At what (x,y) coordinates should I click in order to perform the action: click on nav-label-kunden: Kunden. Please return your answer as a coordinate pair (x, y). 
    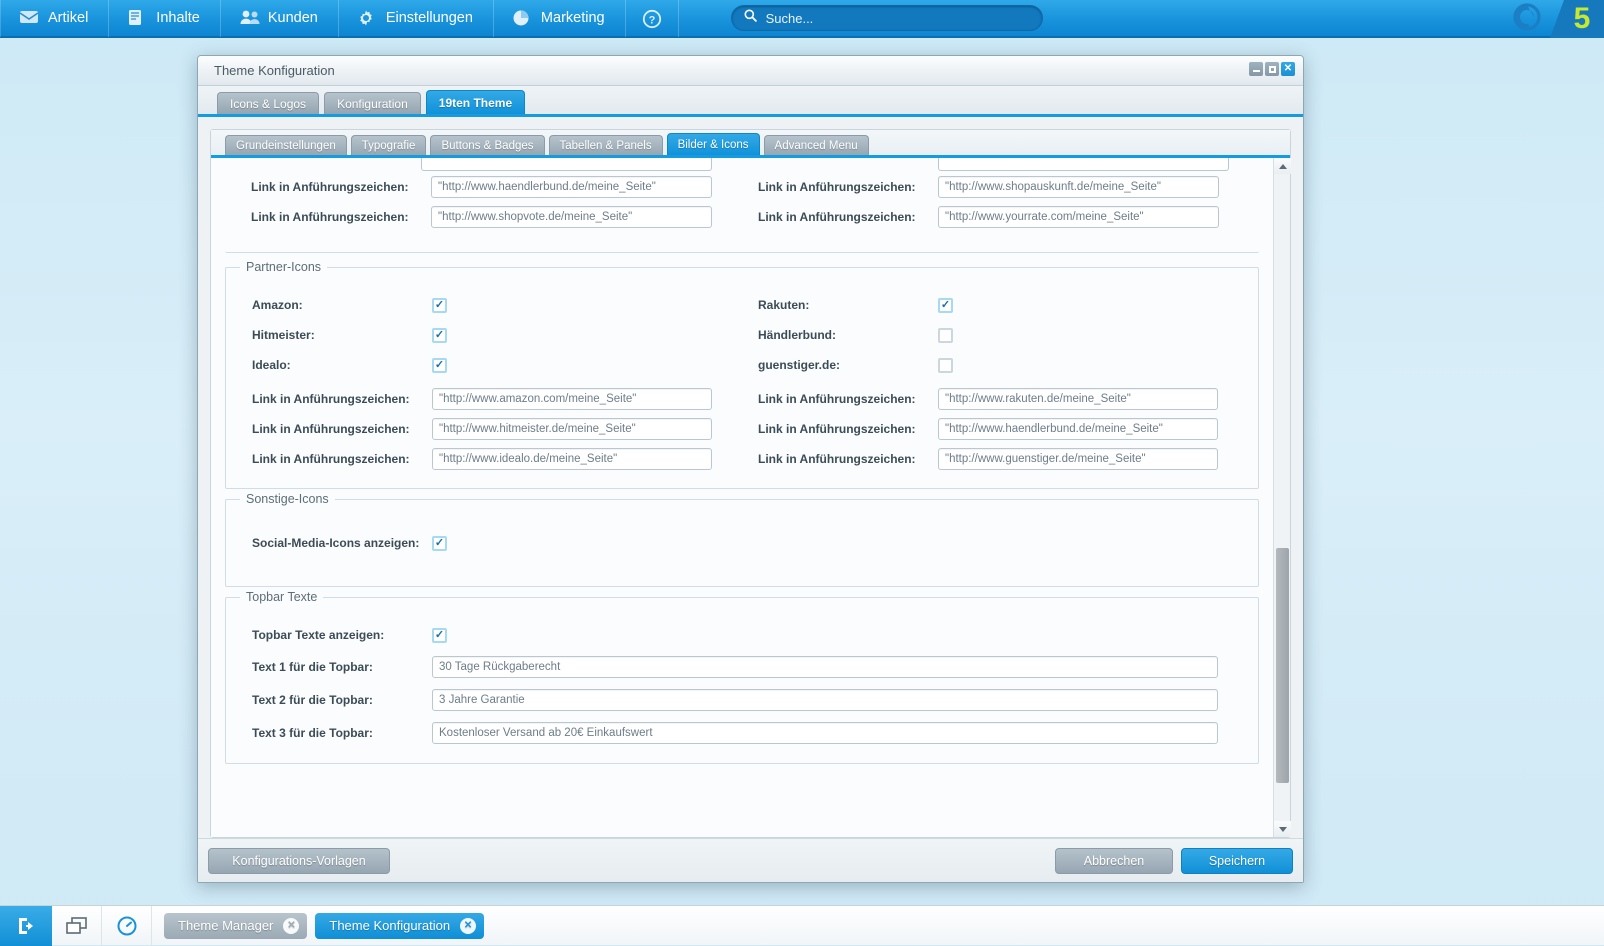
    Looking at the image, I should click on (293, 18).